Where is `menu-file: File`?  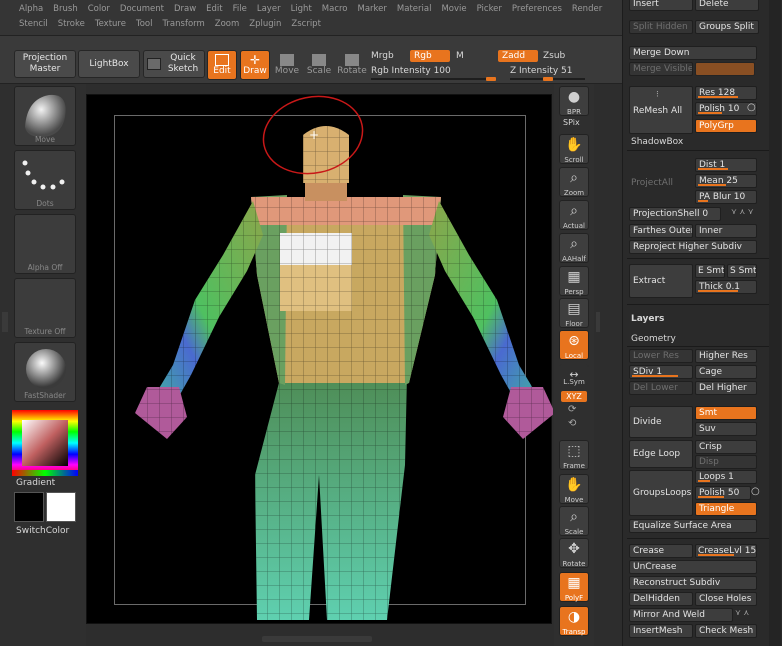
menu-file: File is located at coordinates (240, 9).